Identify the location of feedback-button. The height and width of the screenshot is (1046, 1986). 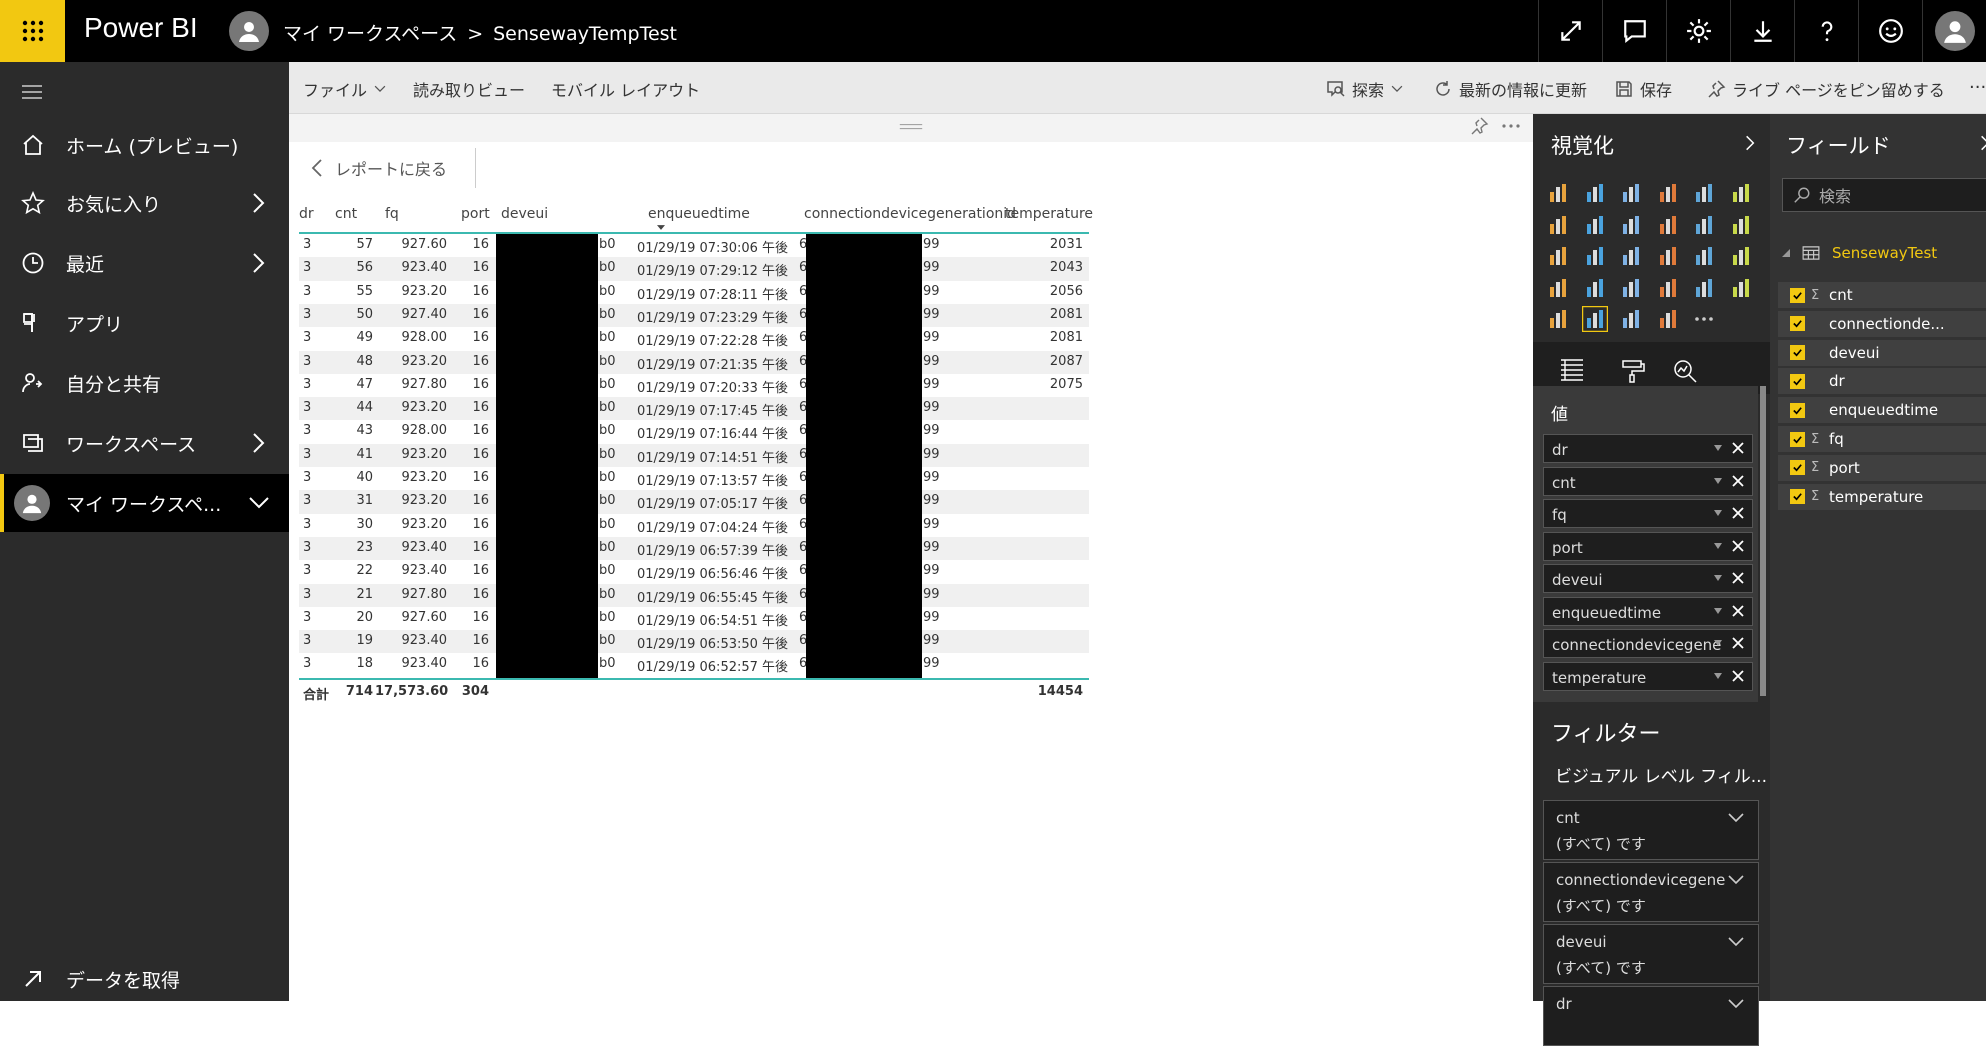
(1890, 31).